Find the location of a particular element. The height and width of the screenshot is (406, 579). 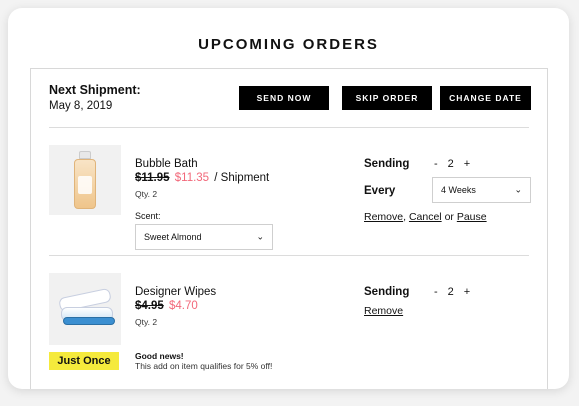

scent-label: Scent: is located at coordinates (148, 216).